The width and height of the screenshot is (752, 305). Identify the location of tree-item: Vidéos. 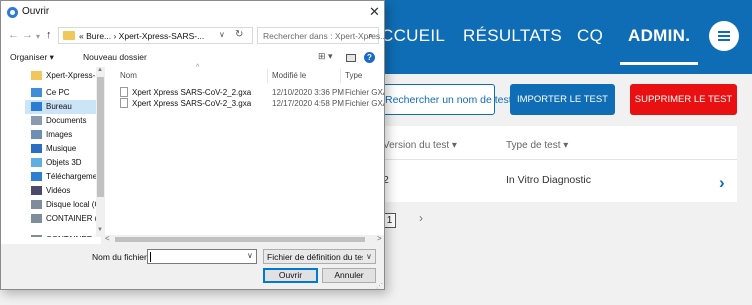
(63, 191).